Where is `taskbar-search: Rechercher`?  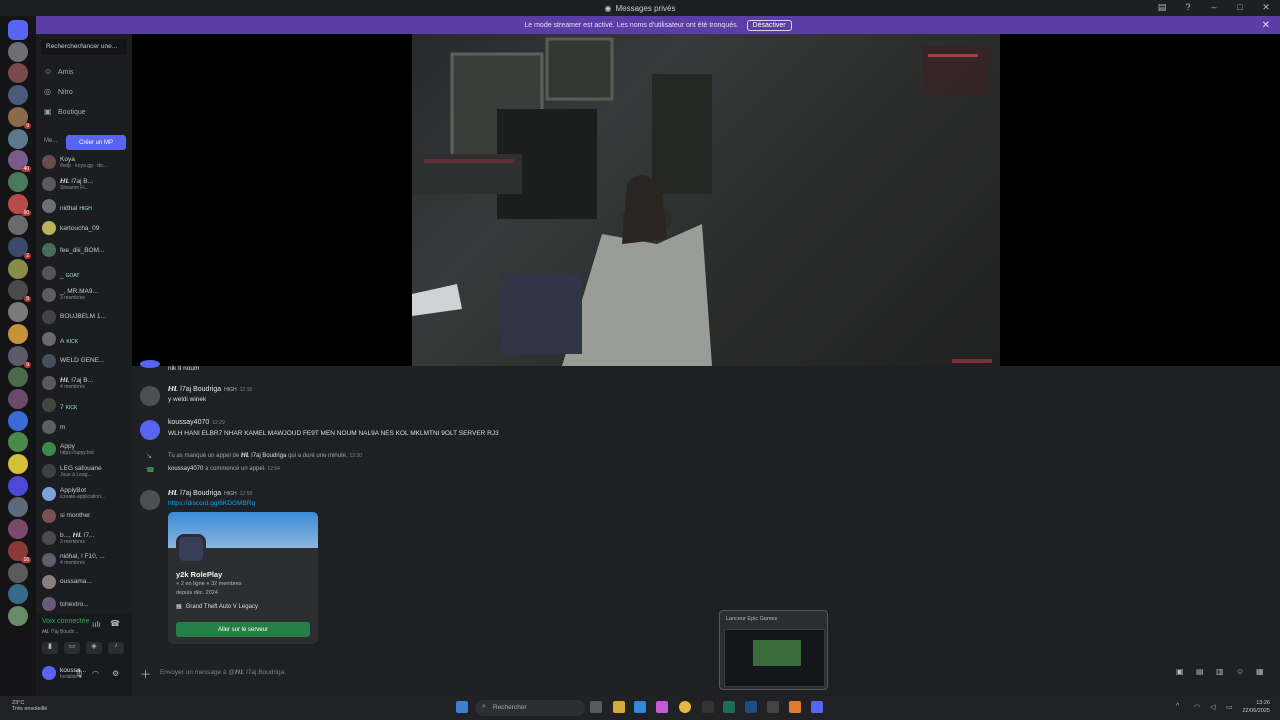
taskbar-search: Rechercher is located at coordinates (530, 708).